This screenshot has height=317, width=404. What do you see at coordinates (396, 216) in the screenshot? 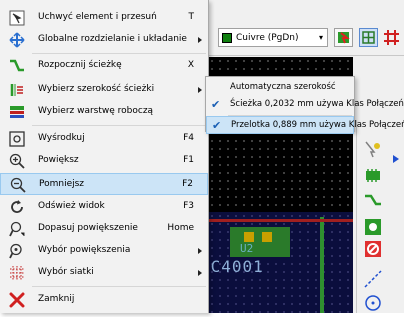
I see `side-panel-strip` at bounding box center [396, 216].